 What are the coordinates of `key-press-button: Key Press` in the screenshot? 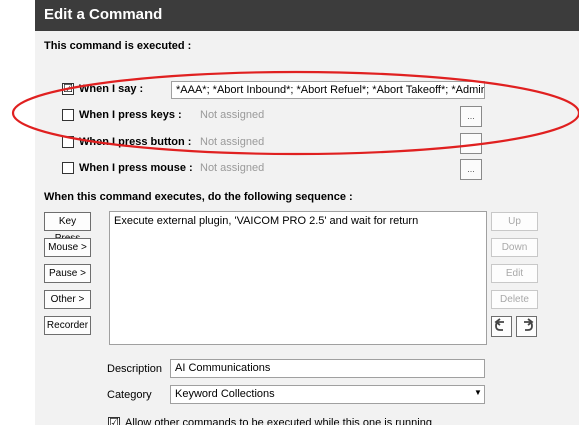 It's located at (67, 228).